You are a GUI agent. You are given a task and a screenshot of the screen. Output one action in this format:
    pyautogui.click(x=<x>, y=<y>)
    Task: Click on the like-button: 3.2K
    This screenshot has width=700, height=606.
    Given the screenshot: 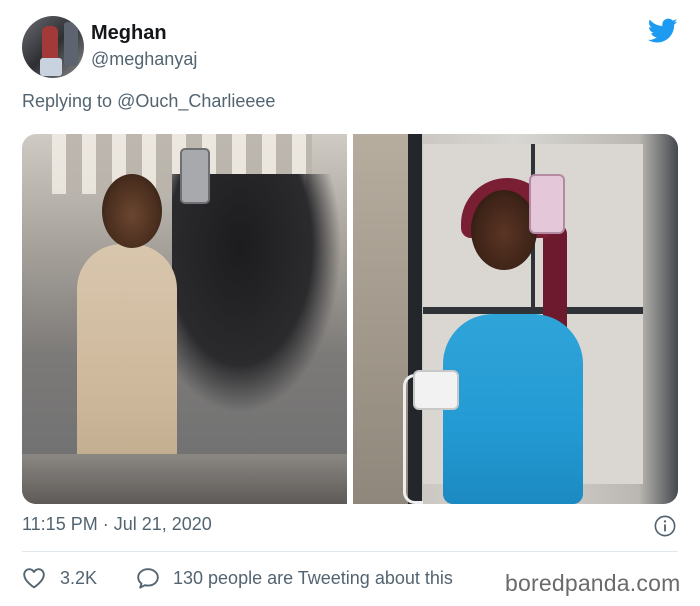 What is the action you would take?
    pyautogui.click(x=59, y=578)
    